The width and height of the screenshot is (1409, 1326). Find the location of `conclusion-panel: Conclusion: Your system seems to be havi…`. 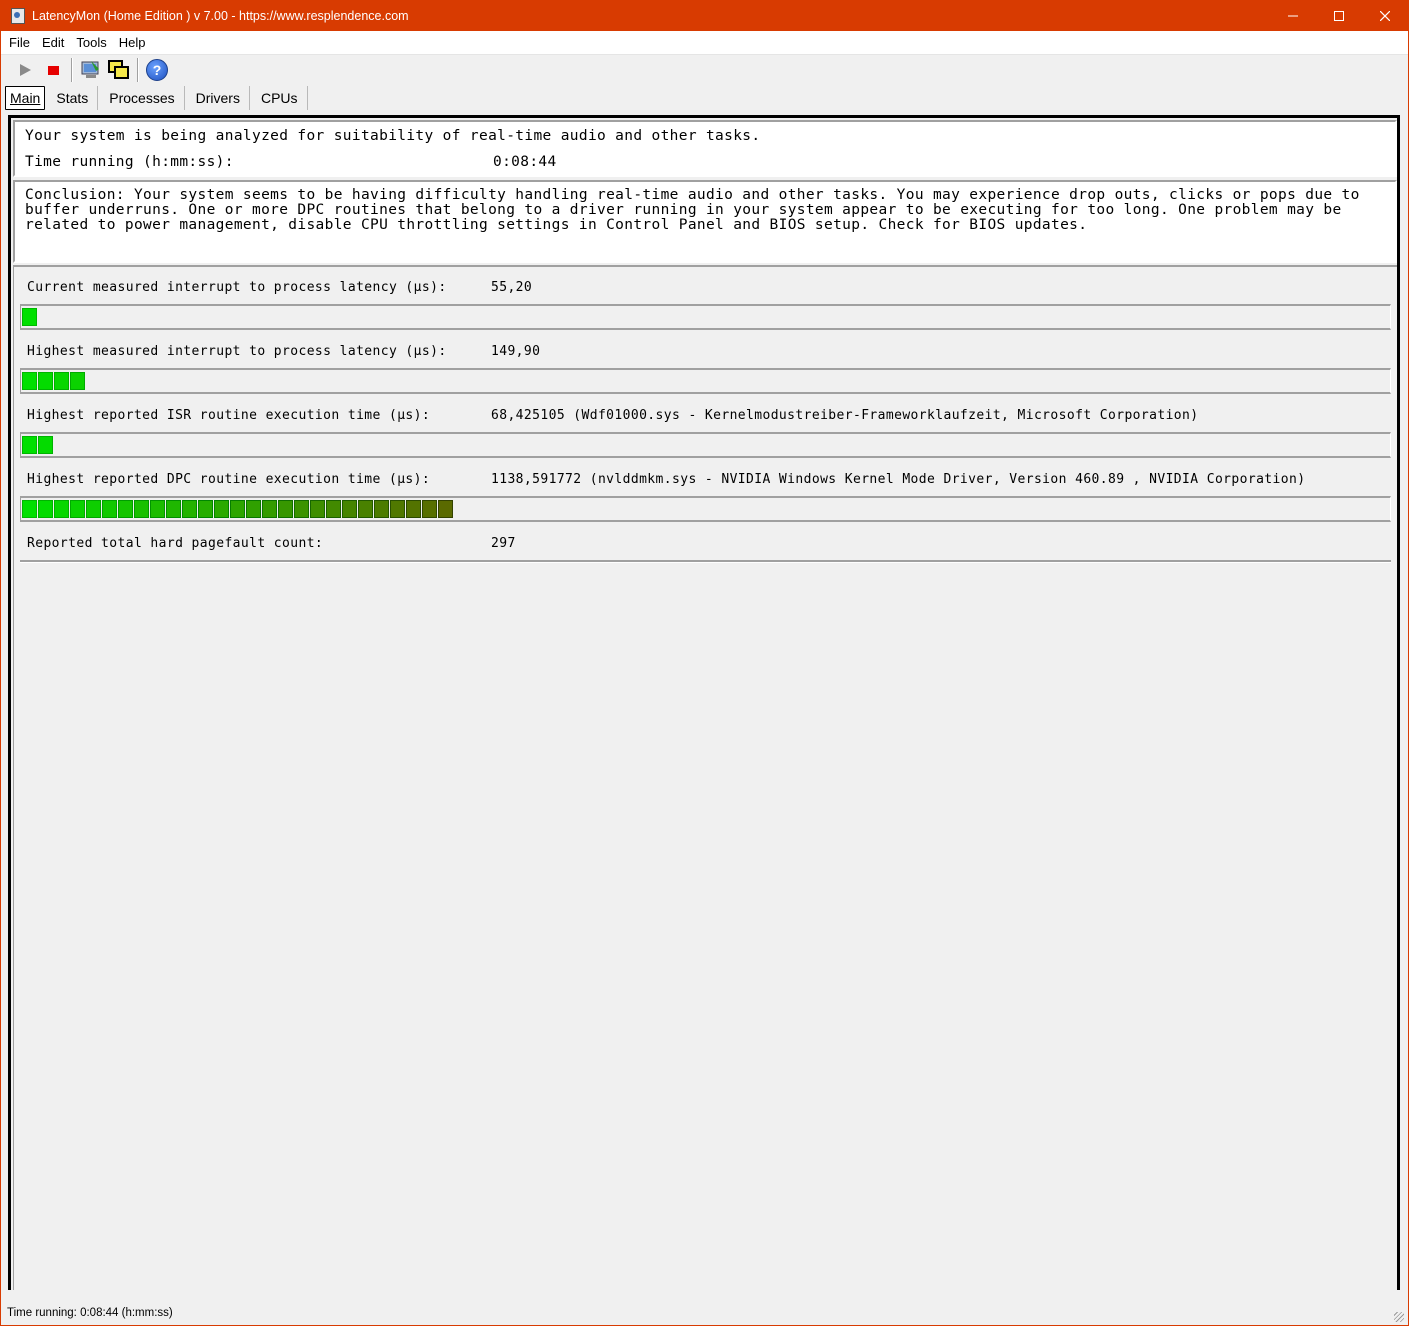

conclusion-panel: Conclusion: Your system seems to be havi… is located at coordinates (705, 221).